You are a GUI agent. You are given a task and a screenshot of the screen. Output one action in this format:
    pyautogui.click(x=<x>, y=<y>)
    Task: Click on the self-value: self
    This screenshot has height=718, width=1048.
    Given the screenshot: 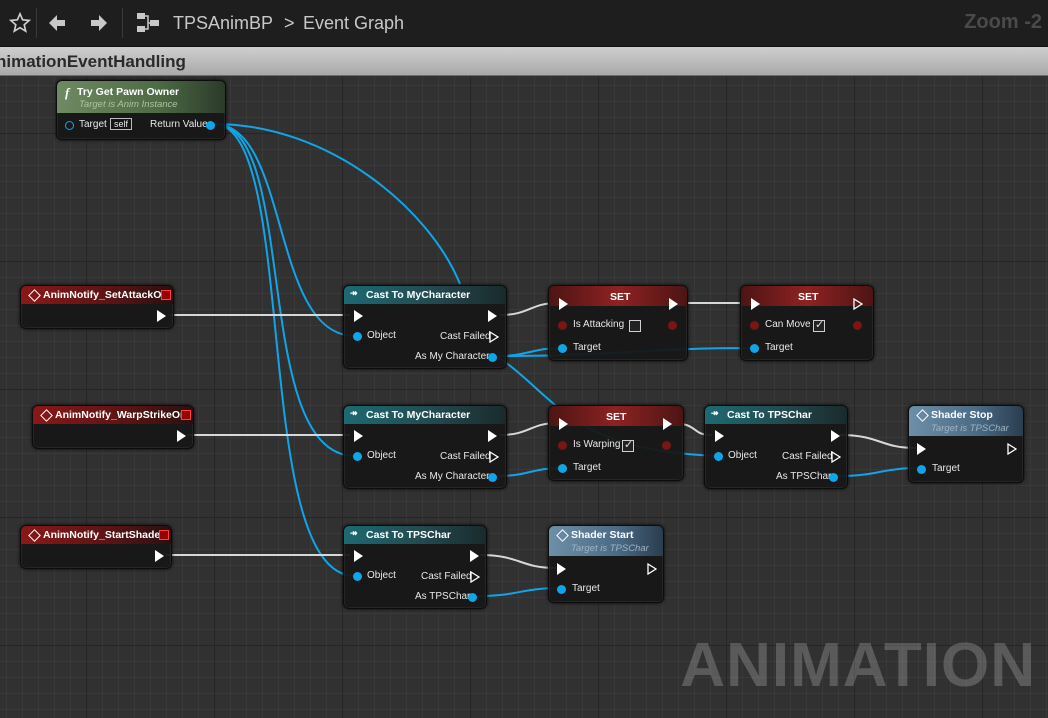 What is the action you would take?
    pyautogui.click(x=121, y=124)
    